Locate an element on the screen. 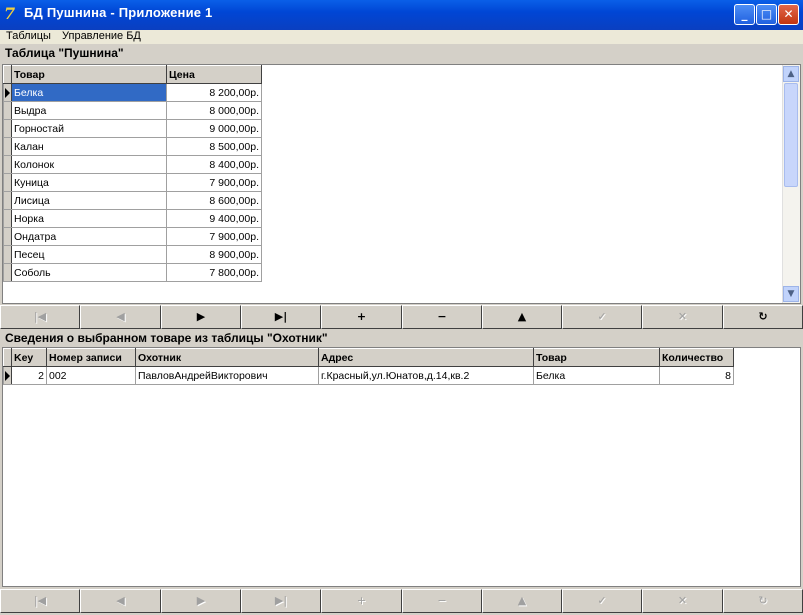 The height and width of the screenshot is (615, 803). table-row: Выдра 8 000,00р. is located at coordinates (132, 110).